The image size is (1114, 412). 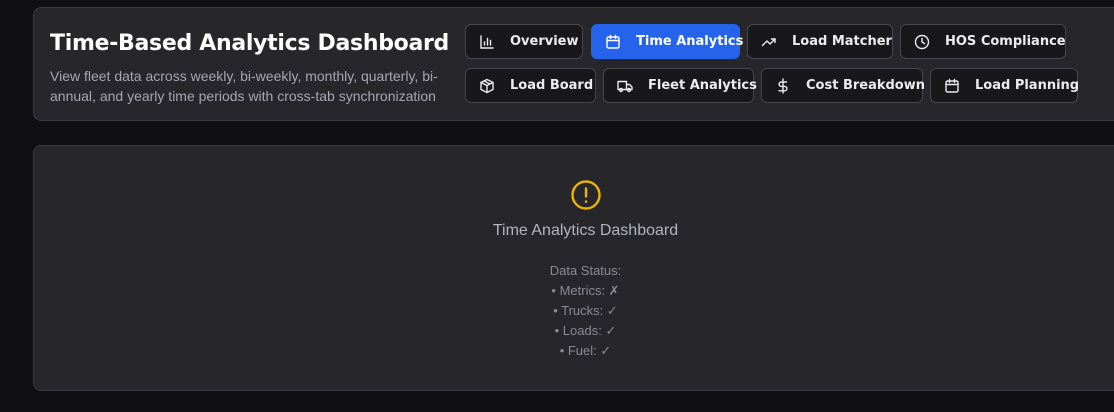 What do you see at coordinates (585, 350) in the screenshot?
I see `status-fuel: • Fuel: ✓` at bounding box center [585, 350].